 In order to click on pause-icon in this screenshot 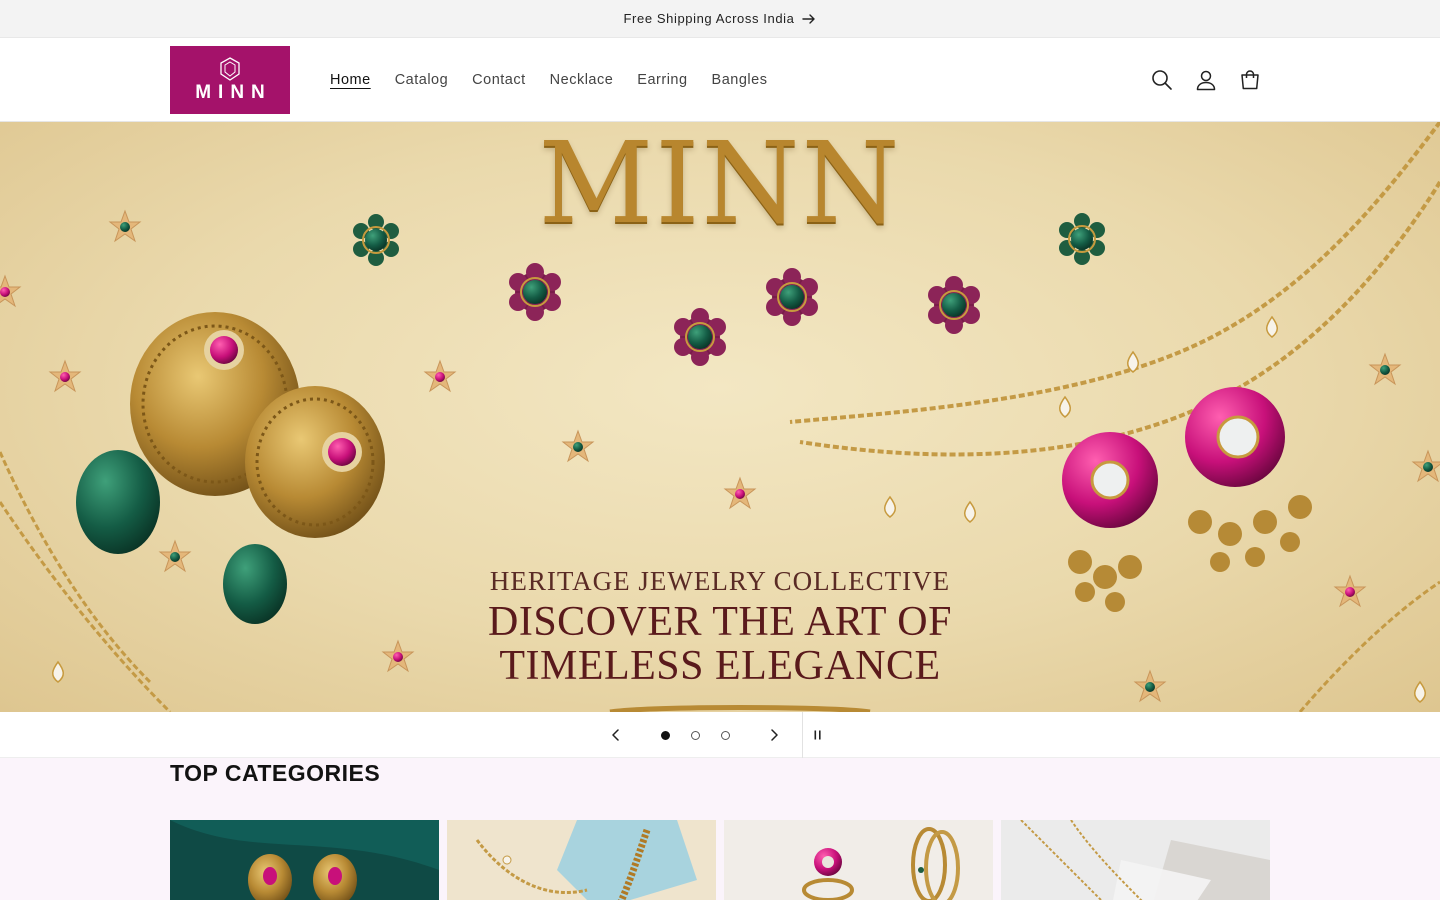, I will do `click(817, 735)`.